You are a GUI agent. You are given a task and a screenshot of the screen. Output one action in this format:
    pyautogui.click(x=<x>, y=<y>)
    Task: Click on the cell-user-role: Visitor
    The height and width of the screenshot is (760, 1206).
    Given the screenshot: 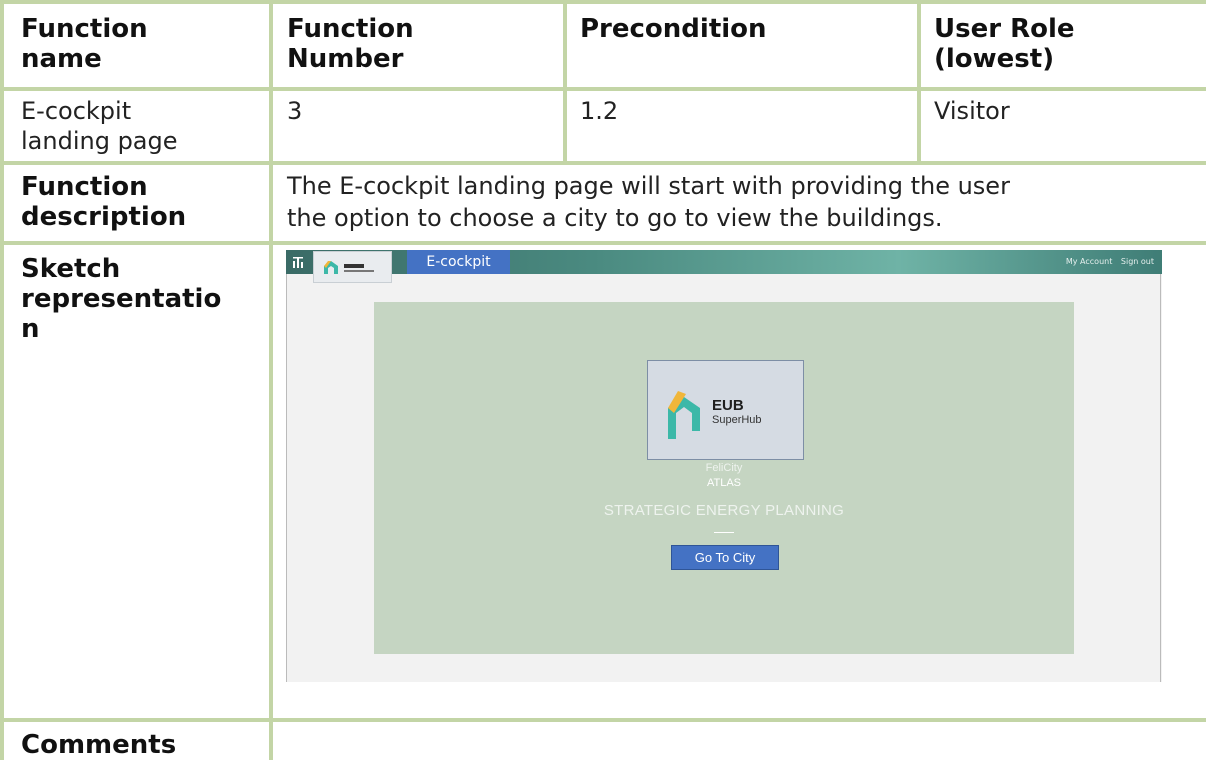 What is the action you would take?
    pyautogui.click(x=972, y=111)
    